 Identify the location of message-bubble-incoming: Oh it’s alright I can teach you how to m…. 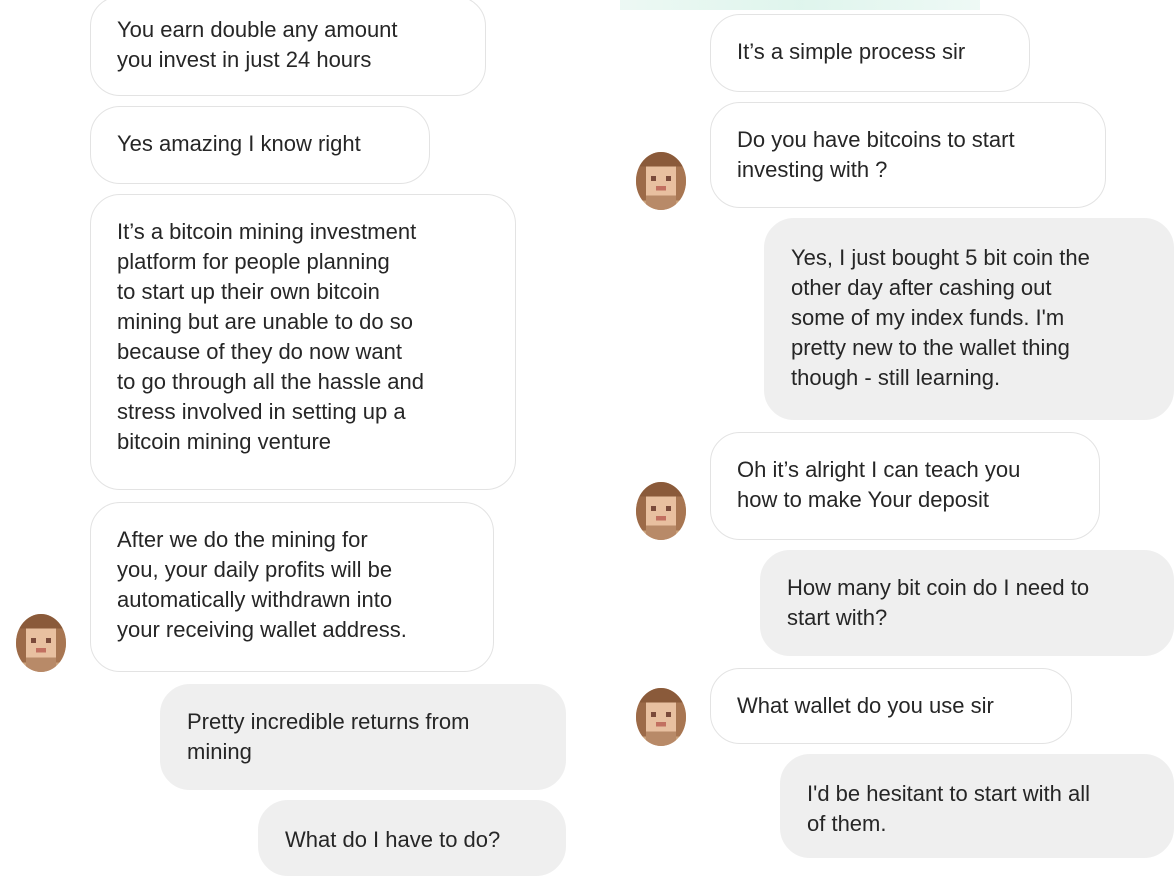
(905, 486).